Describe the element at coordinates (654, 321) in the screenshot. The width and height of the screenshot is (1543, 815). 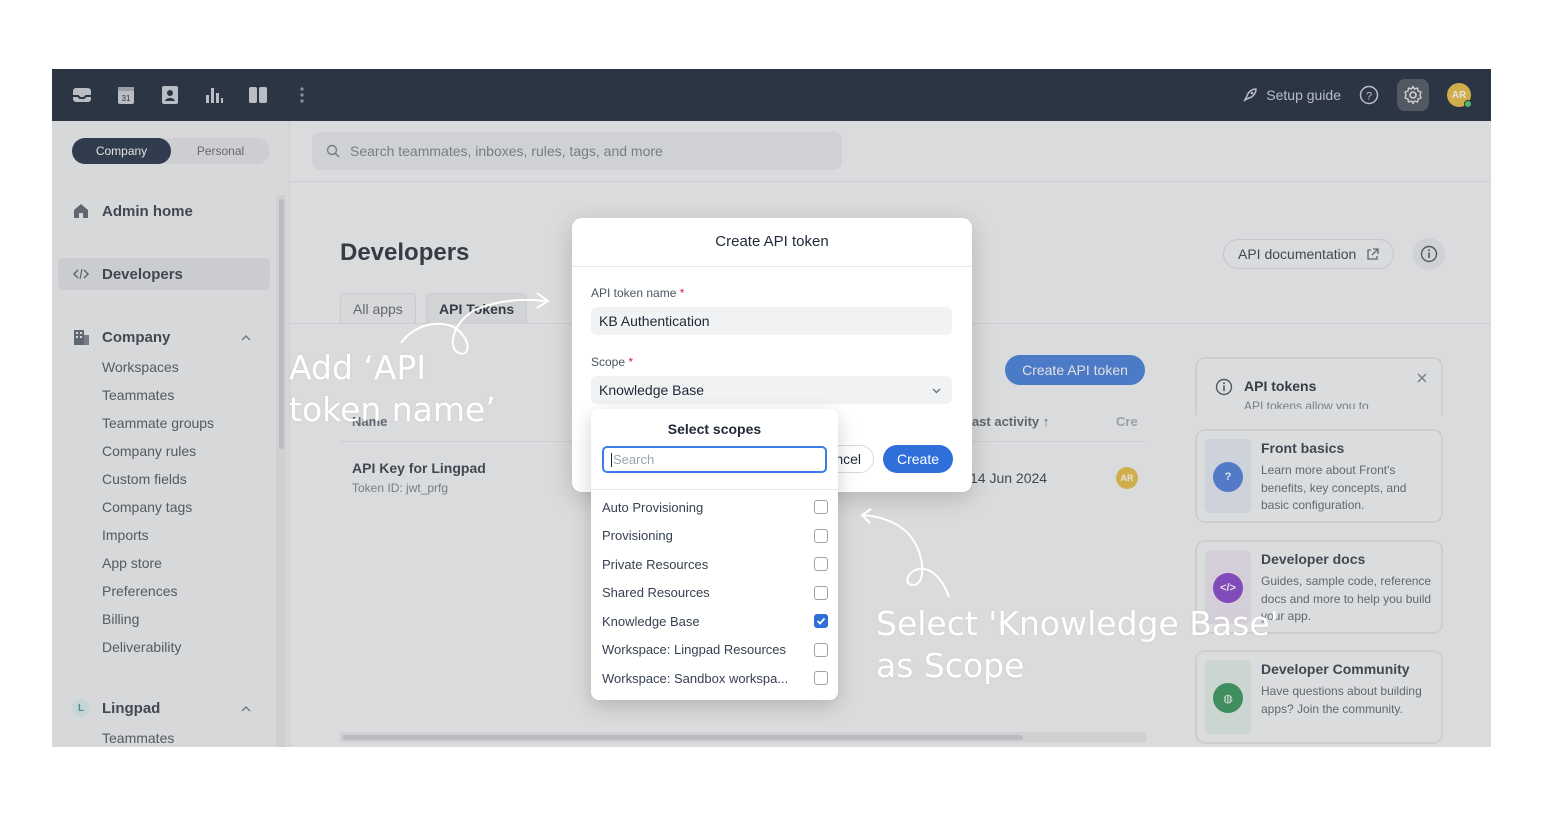
I see `input-value: KB Authentication` at that location.